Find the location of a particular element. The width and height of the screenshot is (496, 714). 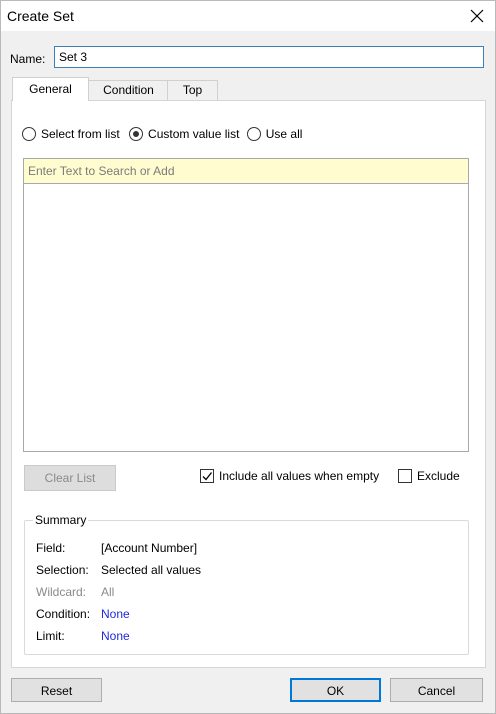

clear-list-button: Clear List is located at coordinates (70, 478).